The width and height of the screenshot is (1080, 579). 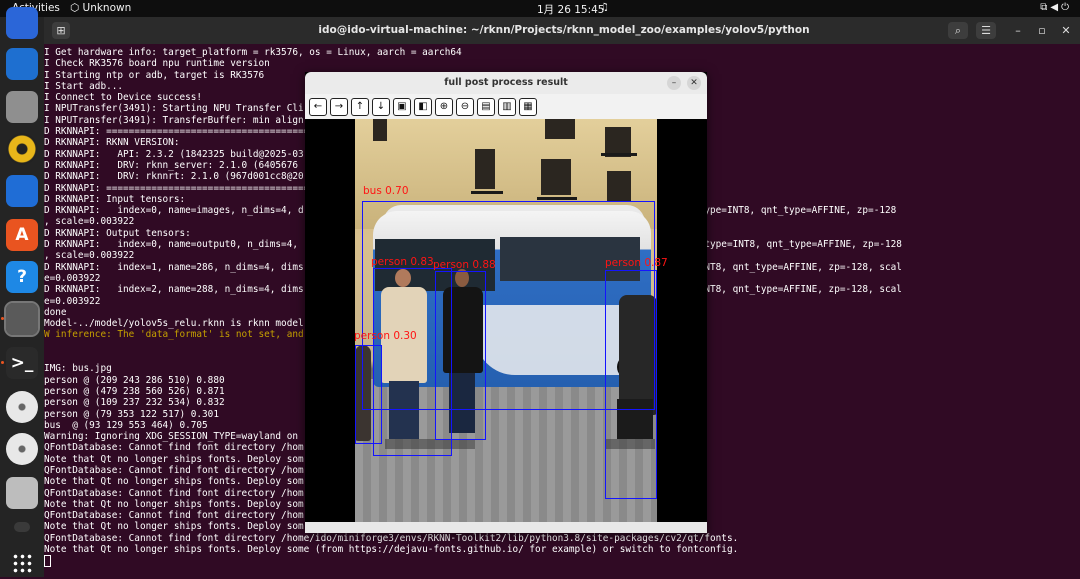 What do you see at coordinates (47, 561) in the screenshot?
I see `text-cursor` at bounding box center [47, 561].